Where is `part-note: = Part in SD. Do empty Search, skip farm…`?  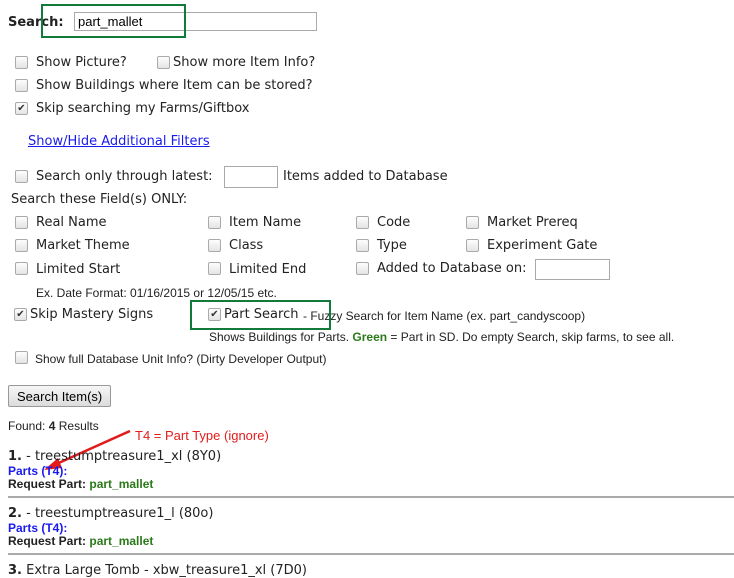
part-note: = Part in SD. Do empty Search, skip farm… is located at coordinates (531, 337).